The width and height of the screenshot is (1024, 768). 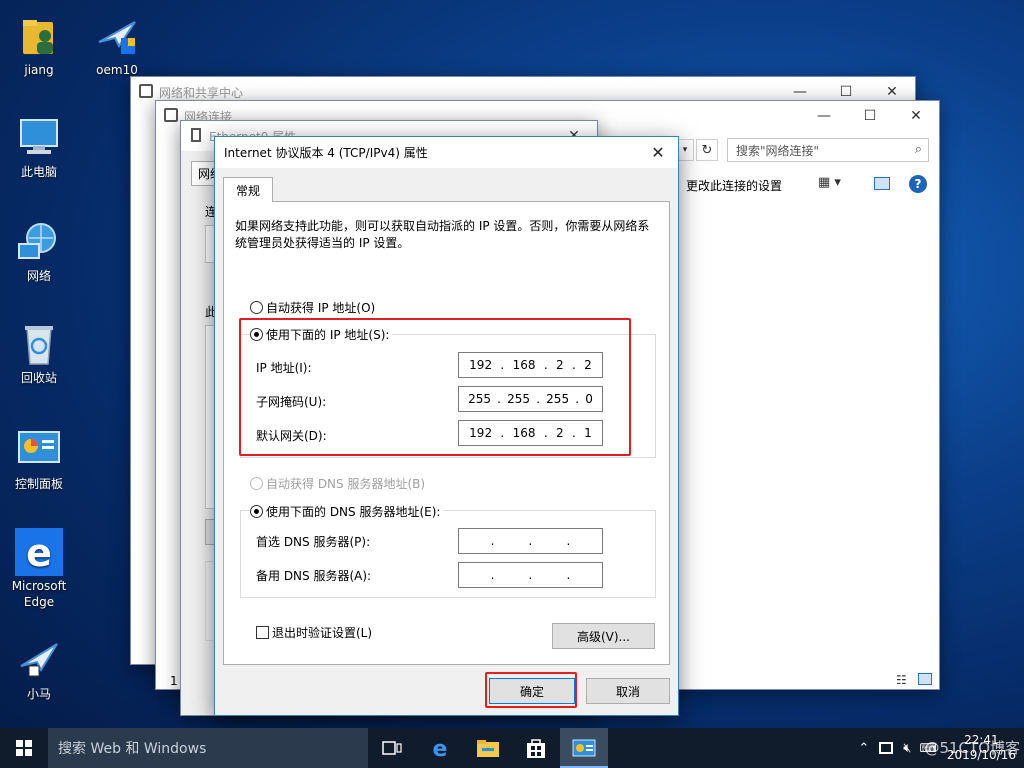 I want to click on search-input: 搜索"网络连接" ⌕, so click(x=828, y=150).